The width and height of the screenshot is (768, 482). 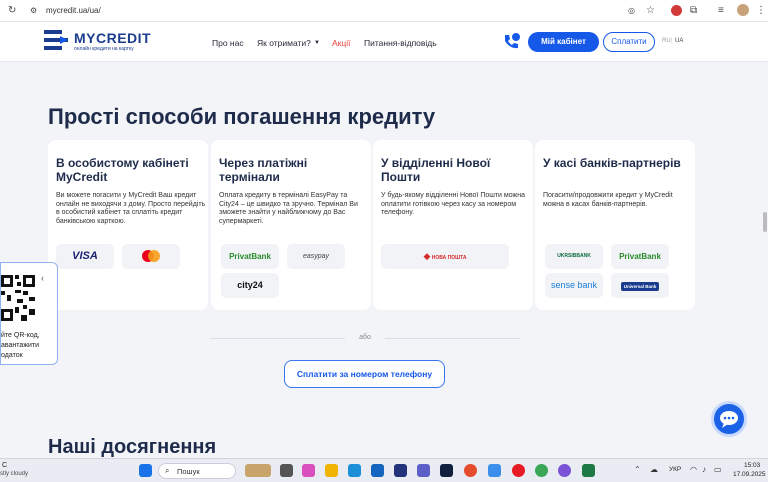 What do you see at coordinates (693, 10) in the screenshot?
I see `extensions-puzzle-icon: ⧉` at bounding box center [693, 10].